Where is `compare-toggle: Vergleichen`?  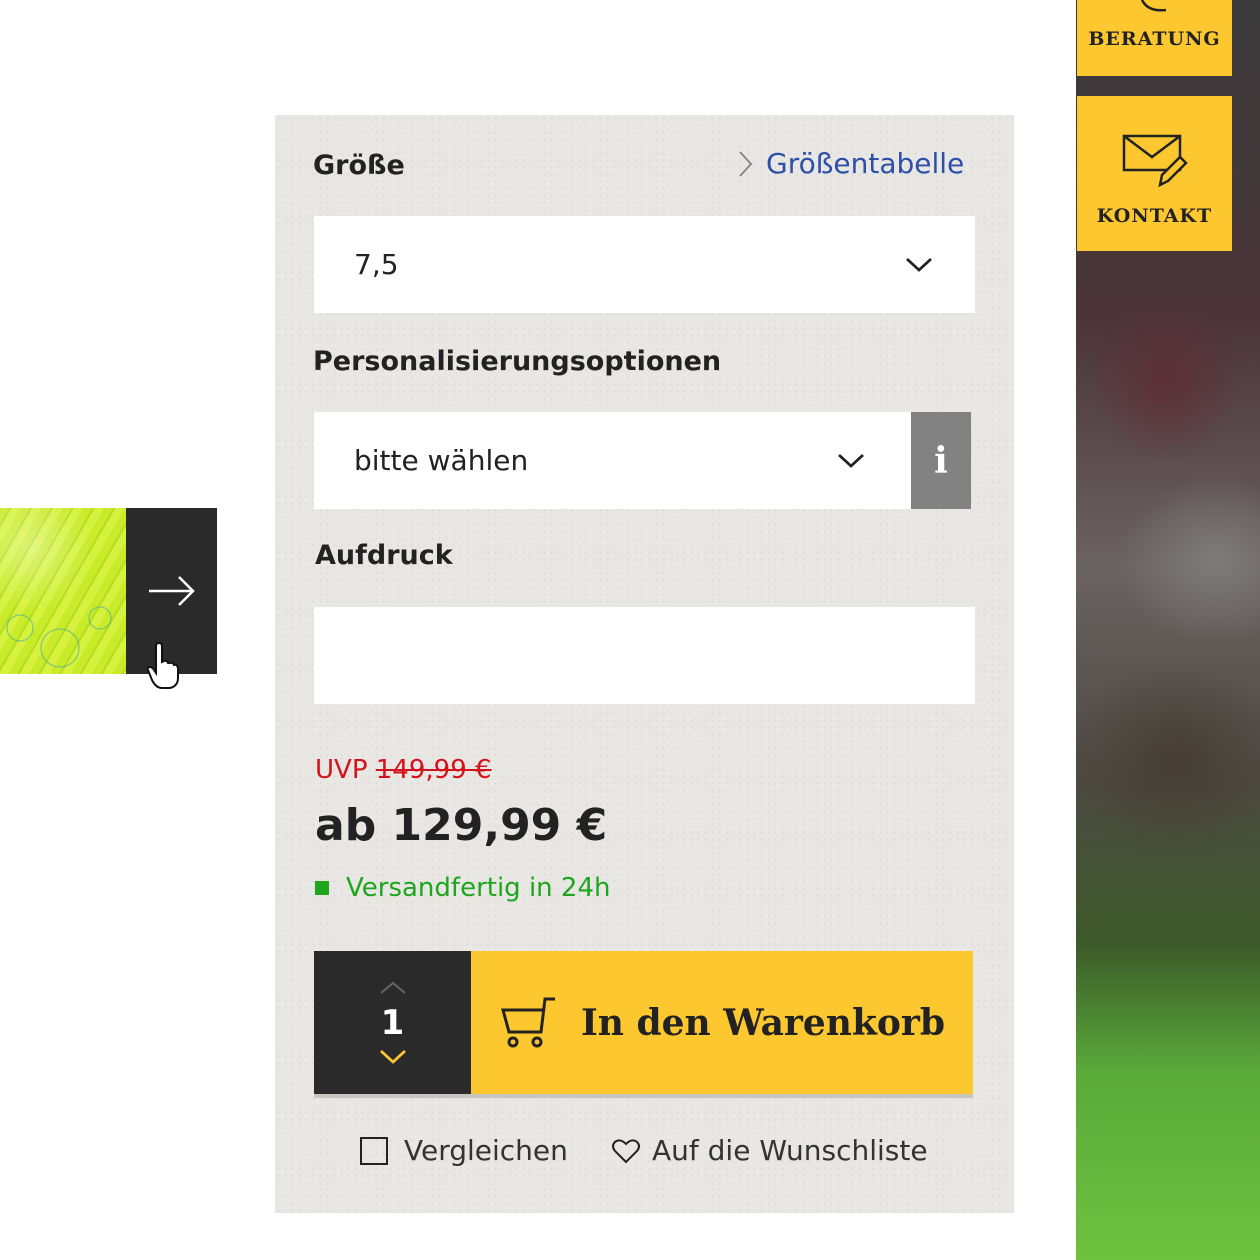
compare-toggle: Vergleichen is located at coordinates (464, 1150).